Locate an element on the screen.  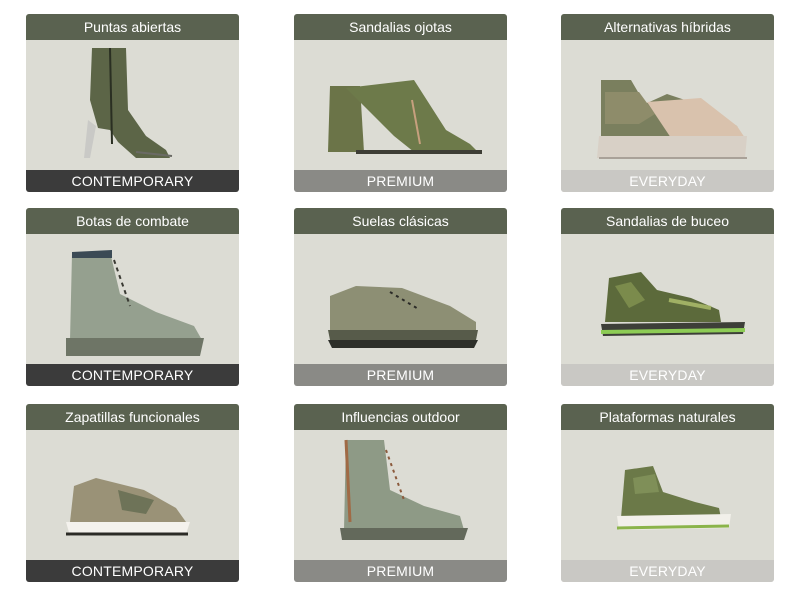
card-title: Botas de combate is located at coordinates (132, 221).